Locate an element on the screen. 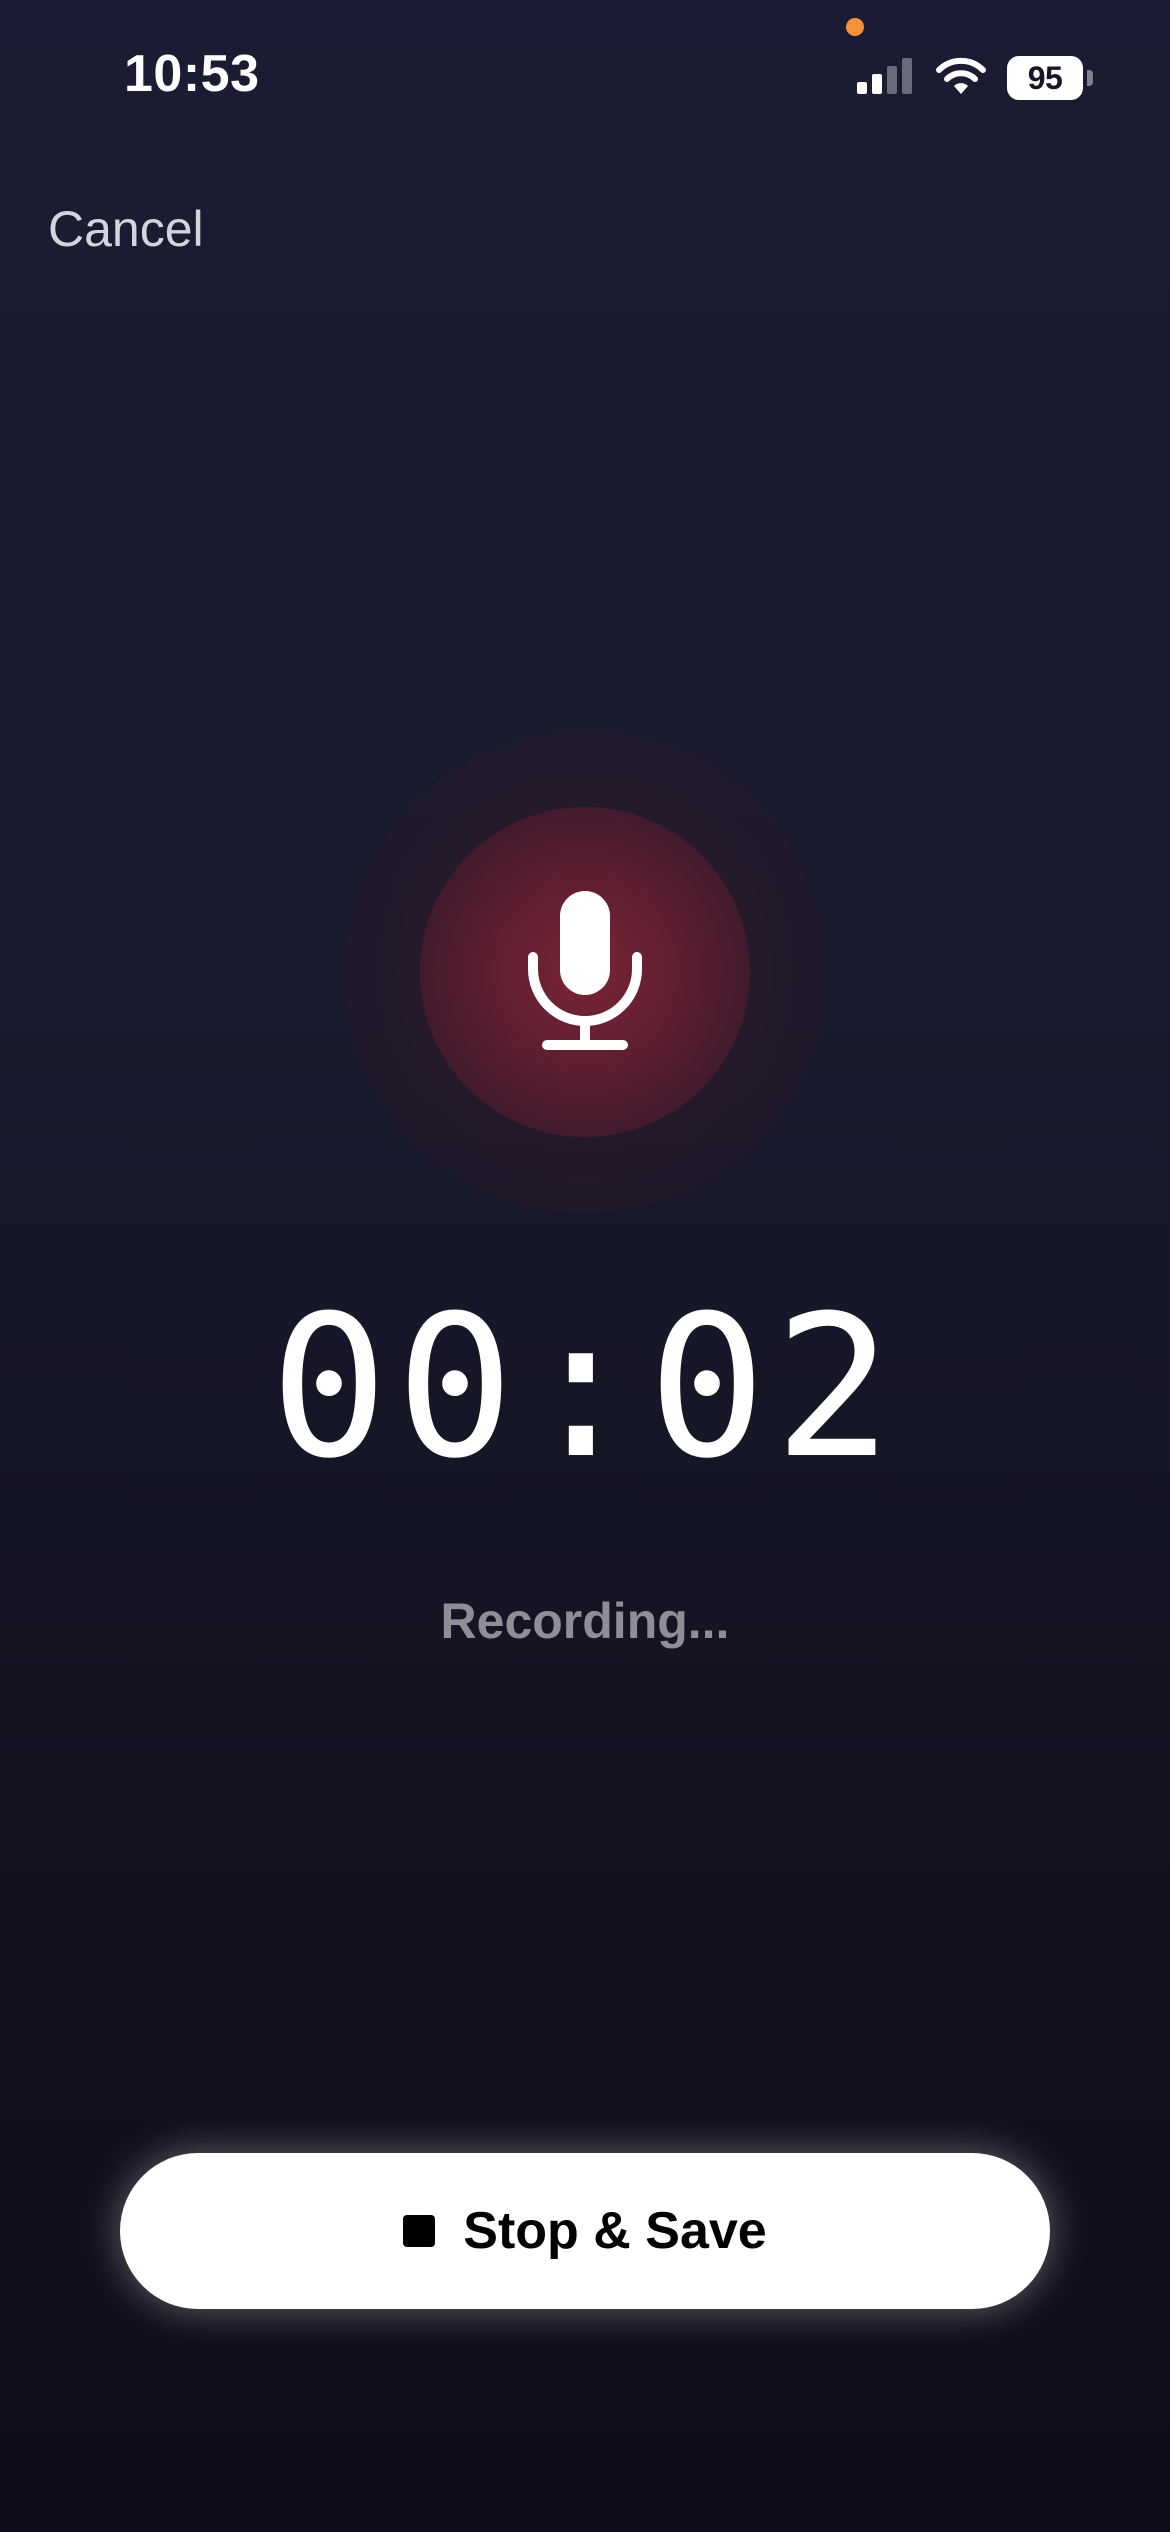 This screenshot has width=1170, height=2532. stop-icon is located at coordinates (419, 2231).